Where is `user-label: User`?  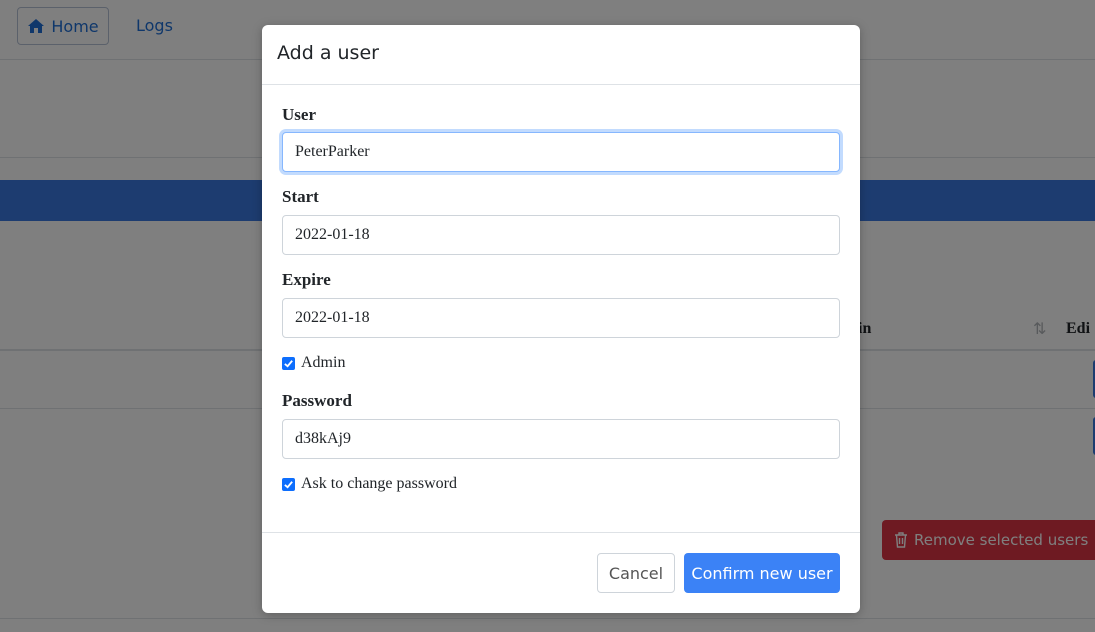 user-label: User is located at coordinates (299, 114).